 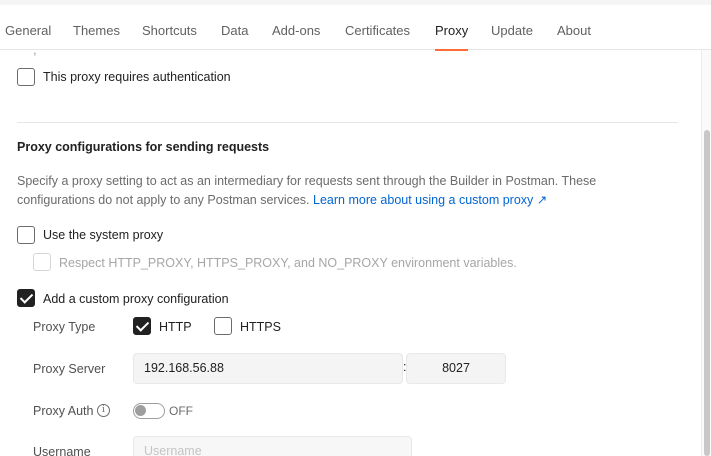 What do you see at coordinates (69, 369) in the screenshot?
I see `proxy-server-label: Proxy Server` at bounding box center [69, 369].